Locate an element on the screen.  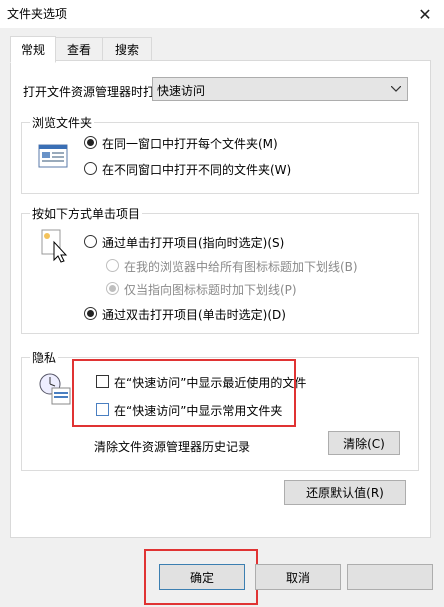
privacy-clock-icon is located at coordinates (55, 389).